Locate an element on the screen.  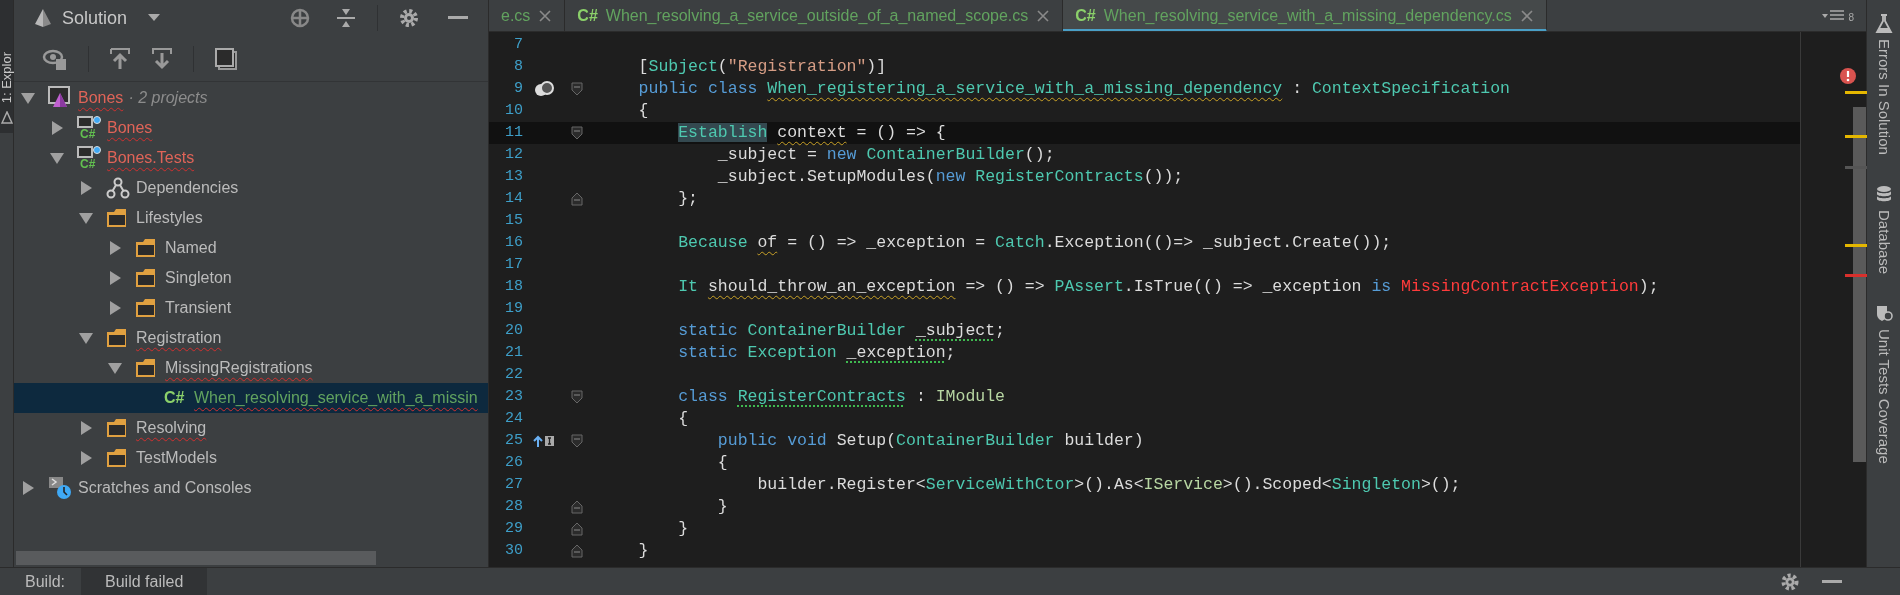
line-number: 25 is located at coordinates (513, 440).